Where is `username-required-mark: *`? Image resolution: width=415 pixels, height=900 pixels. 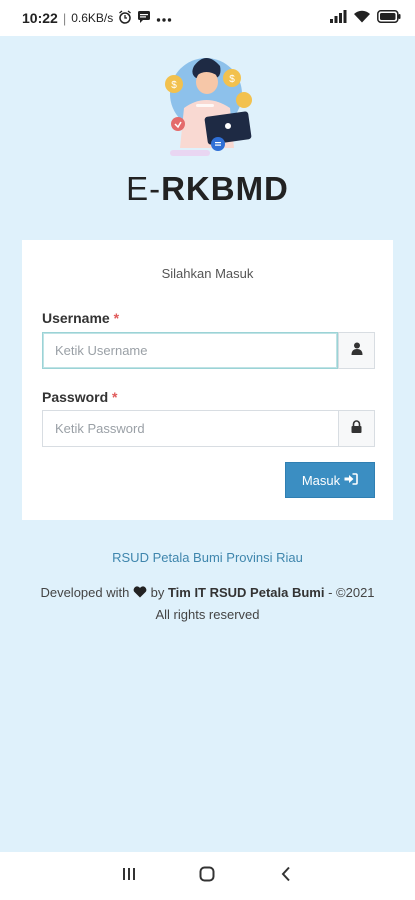
username-required-mark: * is located at coordinates (116, 318).